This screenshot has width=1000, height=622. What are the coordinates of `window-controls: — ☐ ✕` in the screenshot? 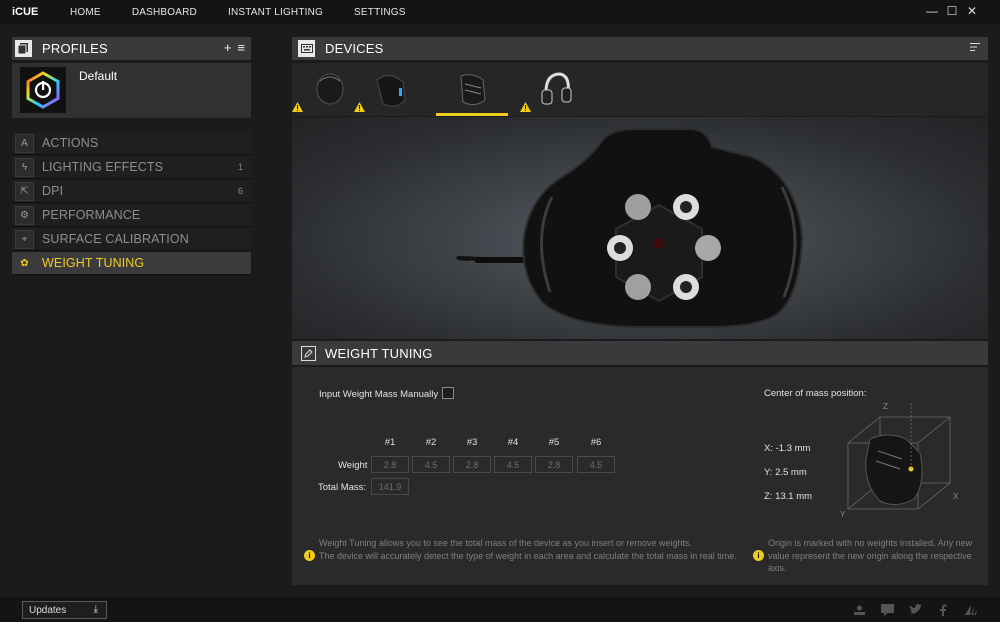 It's located at (952, 11).